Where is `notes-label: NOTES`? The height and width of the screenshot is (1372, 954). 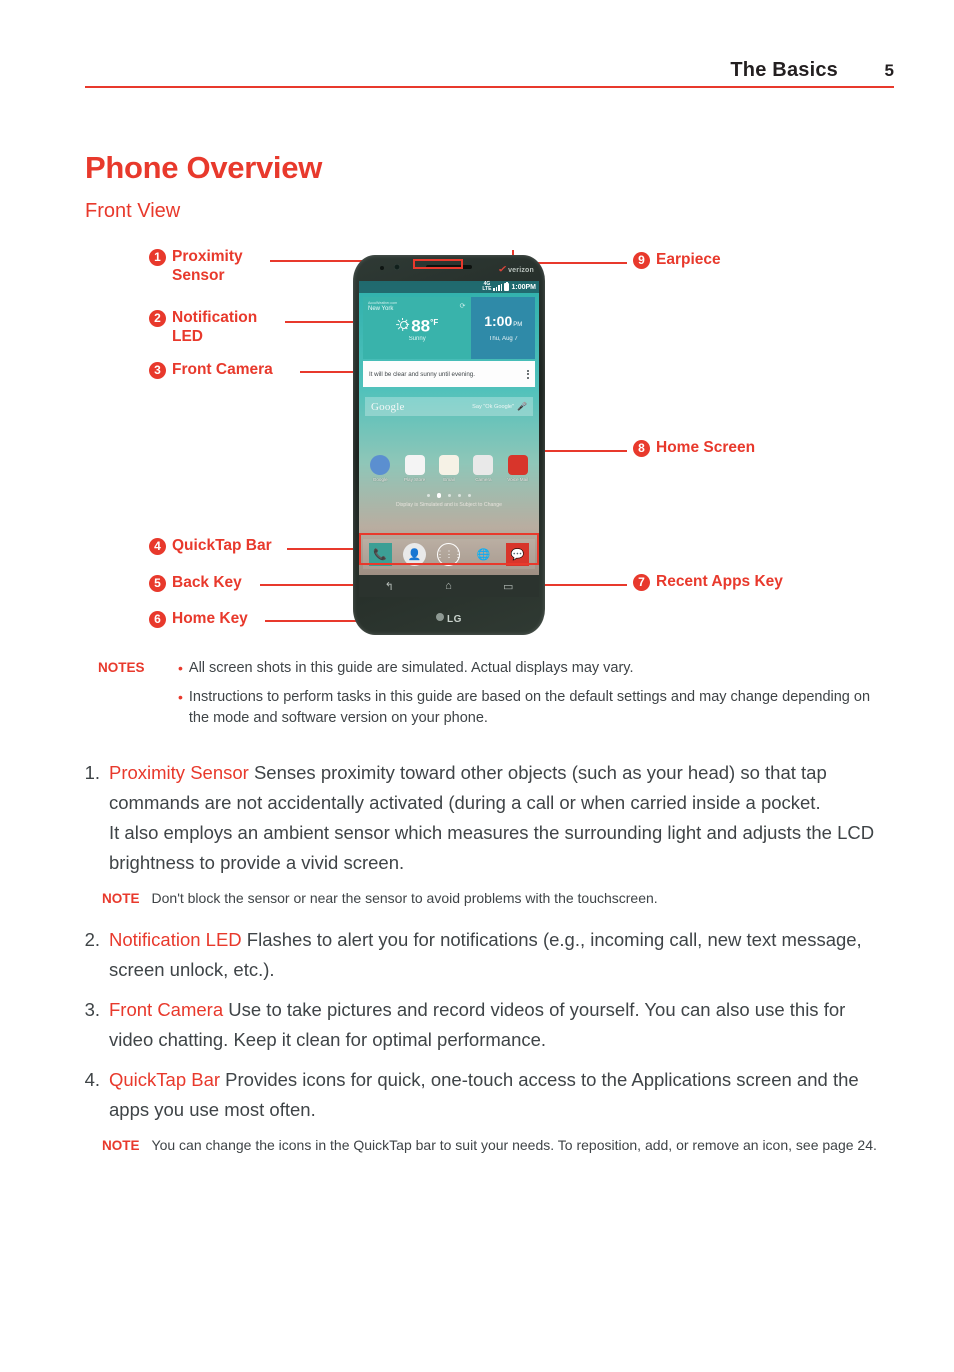 notes-label: NOTES is located at coordinates (121, 667).